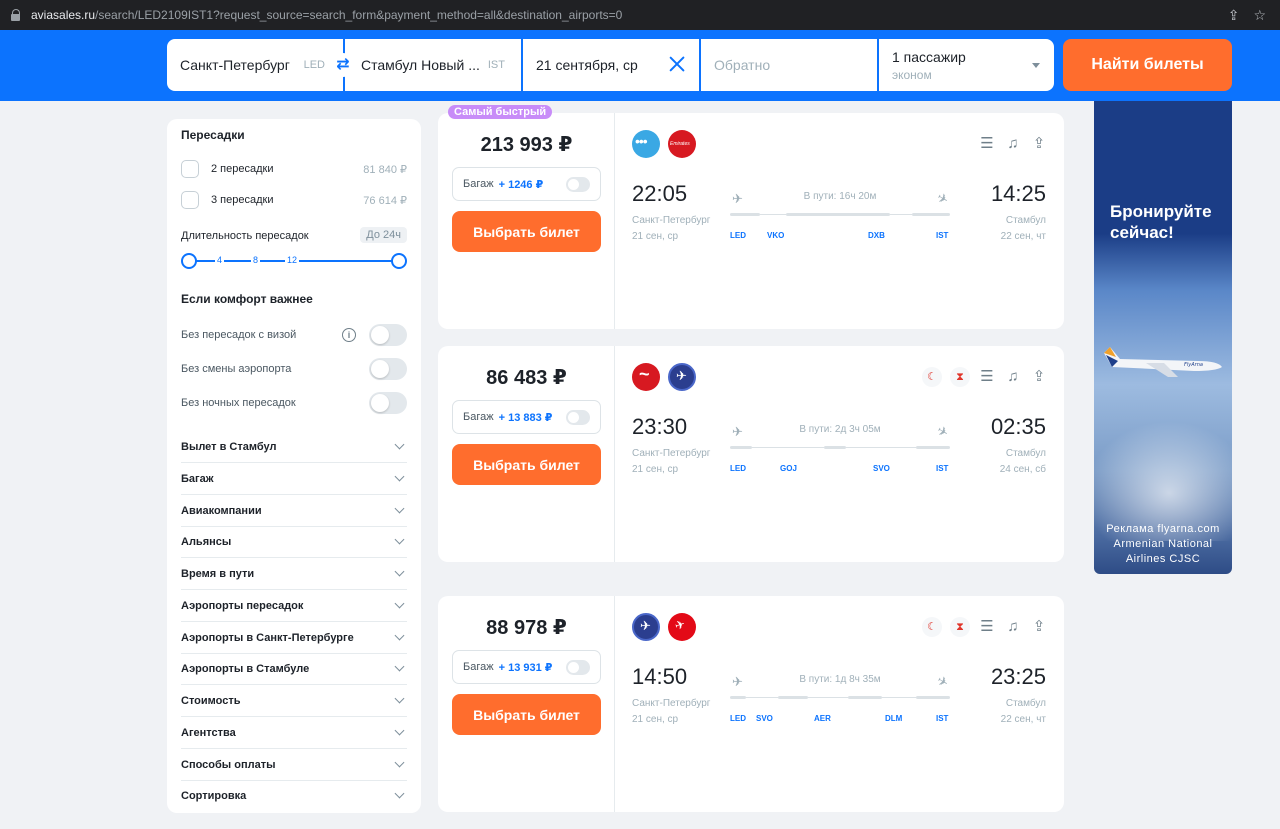  I want to click on slider-handle-max, so click(399, 261).